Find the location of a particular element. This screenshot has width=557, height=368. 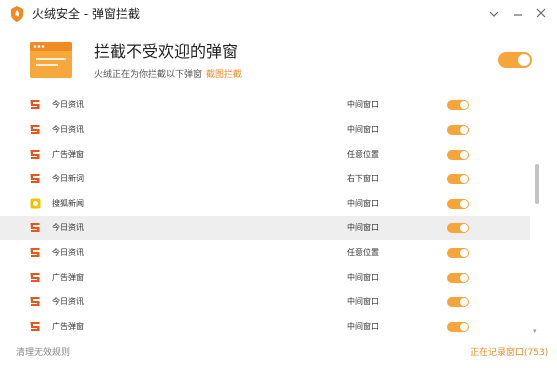

page-title: 拦截不受欢迎的弹窗 is located at coordinates (166, 51).